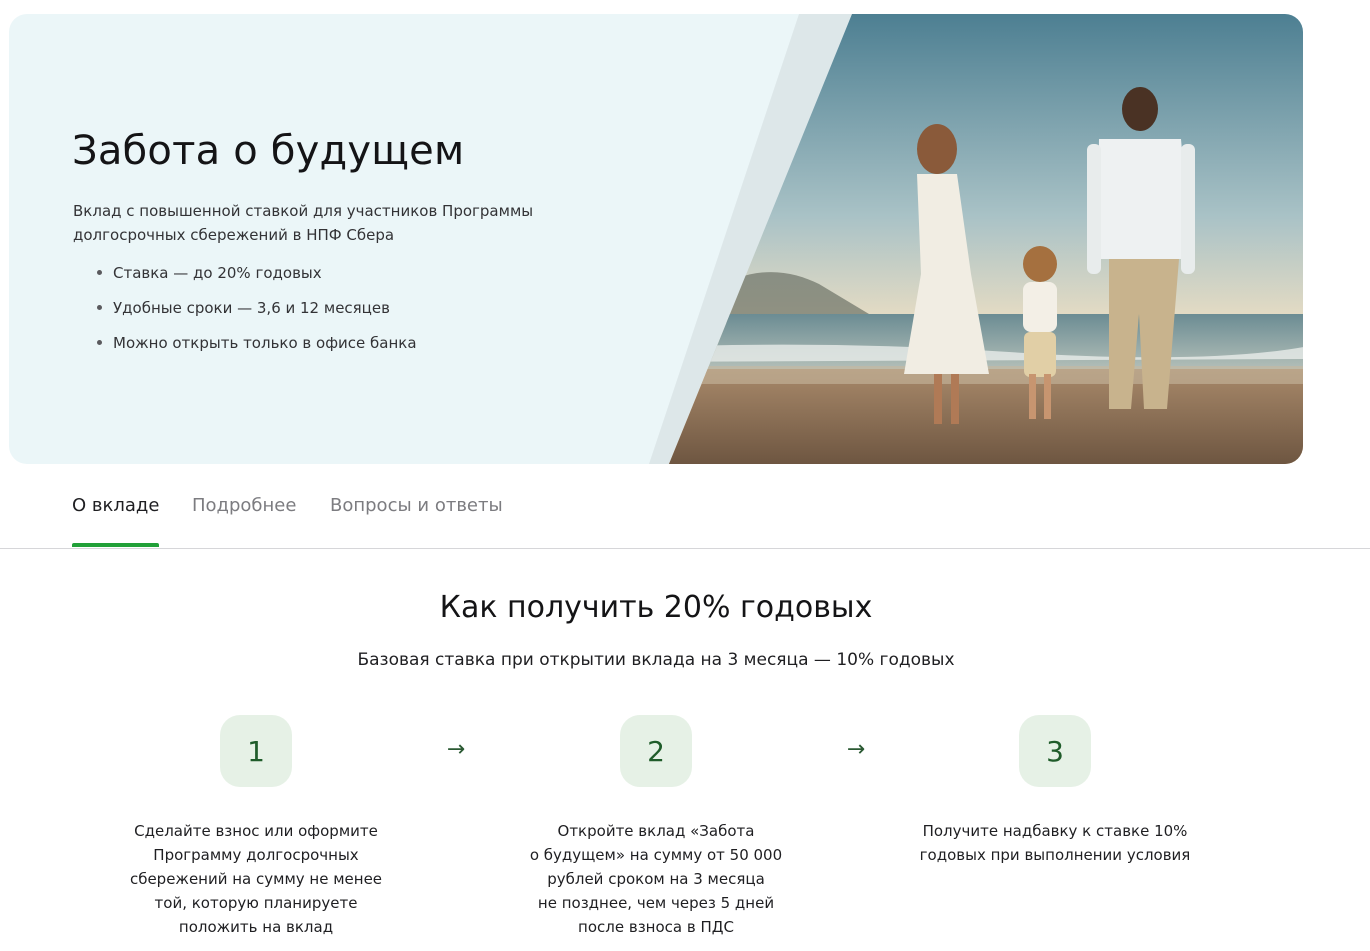 Image resolution: width=1370 pixels, height=951 pixels. I want to click on feature-text: Можно открыть только в офисе банка, so click(265, 343).